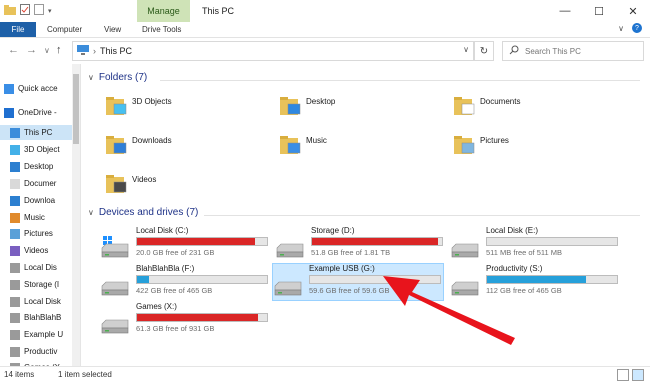  What do you see at coordinates (31, 50) in the screenshot?
I see `forward-icon: →` at bounding box center [31, 50].